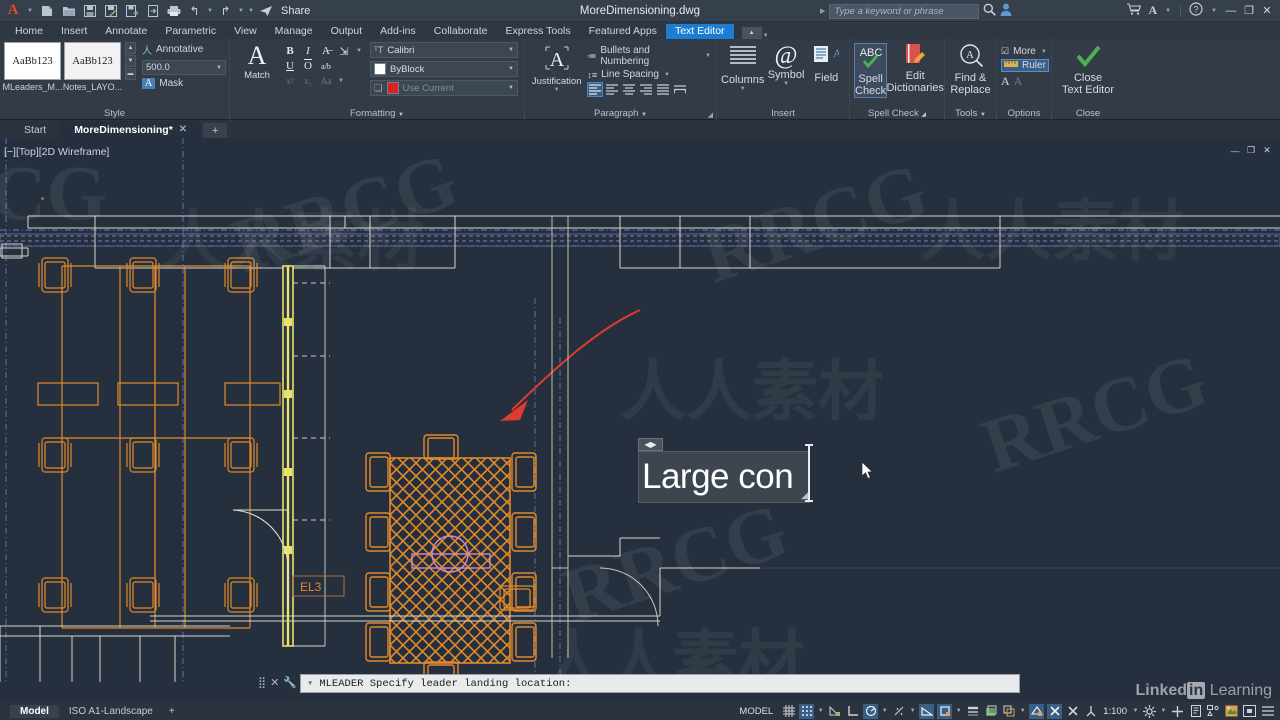  I want to click on change-case-button: Aa, so click(326, 81).